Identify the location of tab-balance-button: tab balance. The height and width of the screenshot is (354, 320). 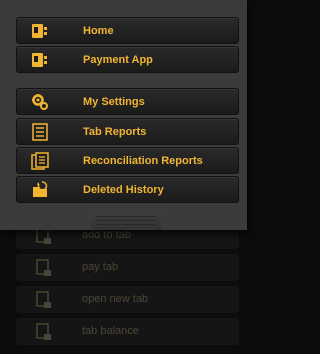
(127, 331).